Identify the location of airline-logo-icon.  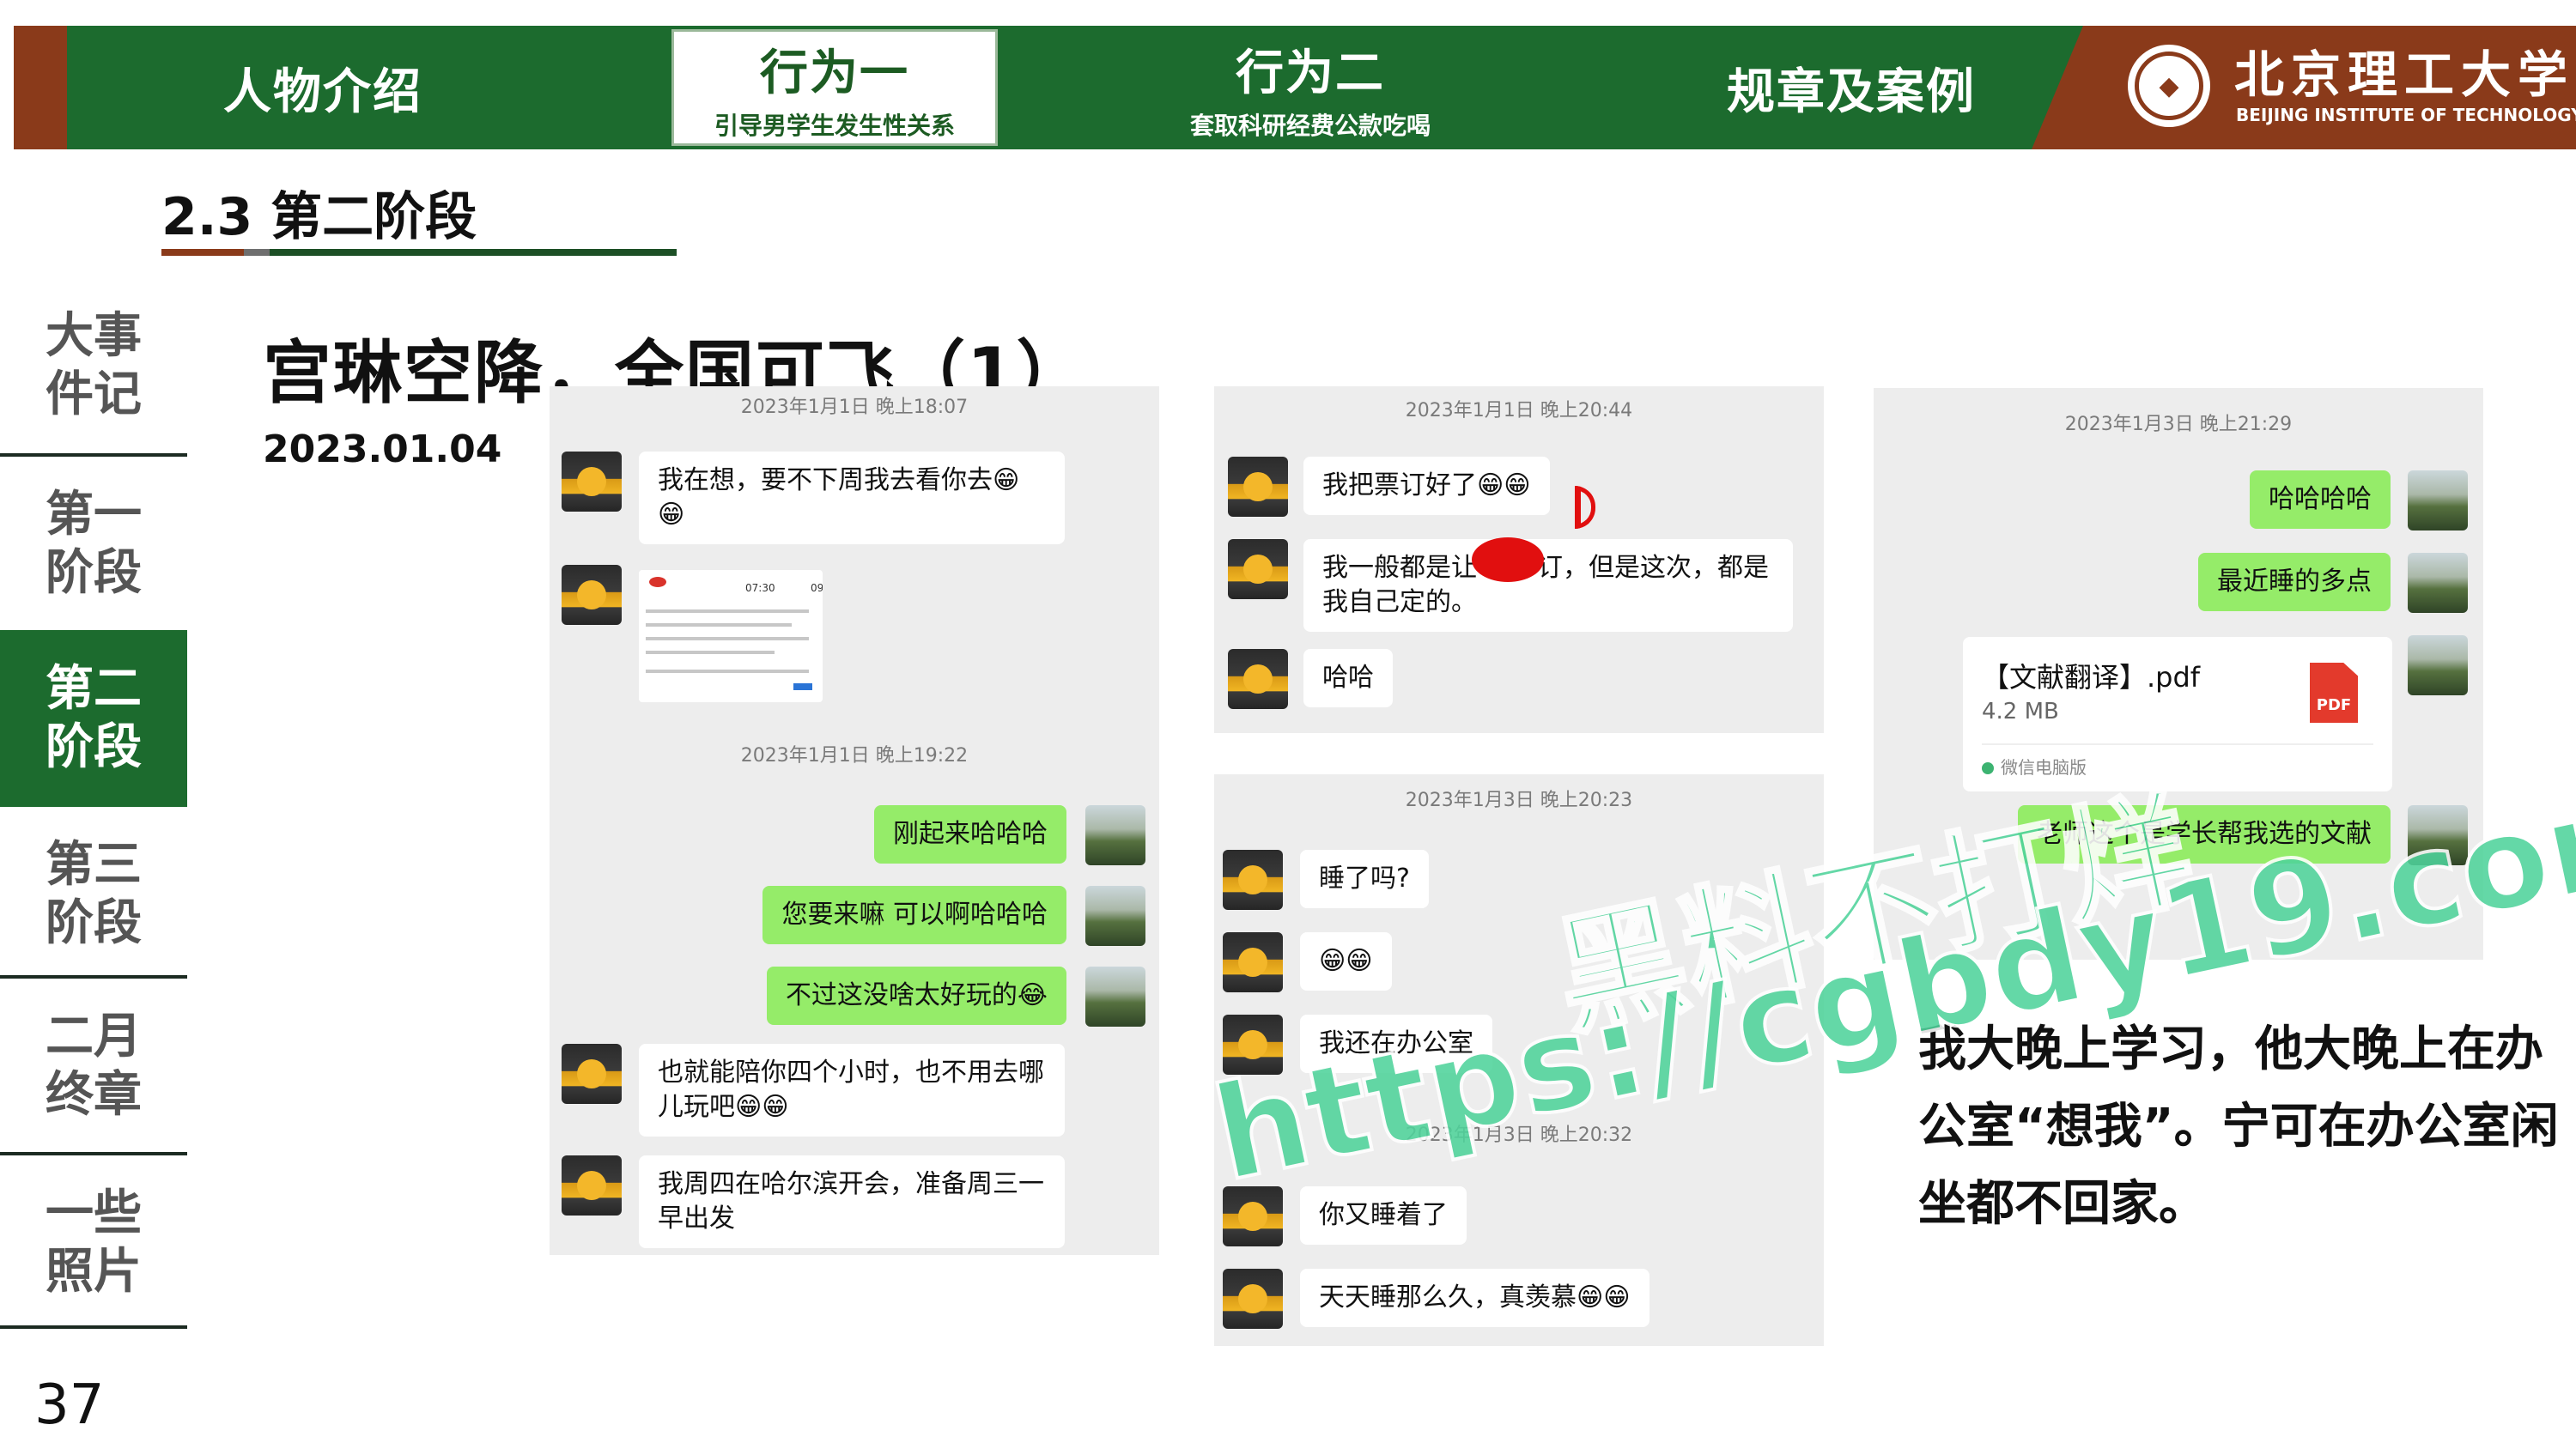
(658, 582).